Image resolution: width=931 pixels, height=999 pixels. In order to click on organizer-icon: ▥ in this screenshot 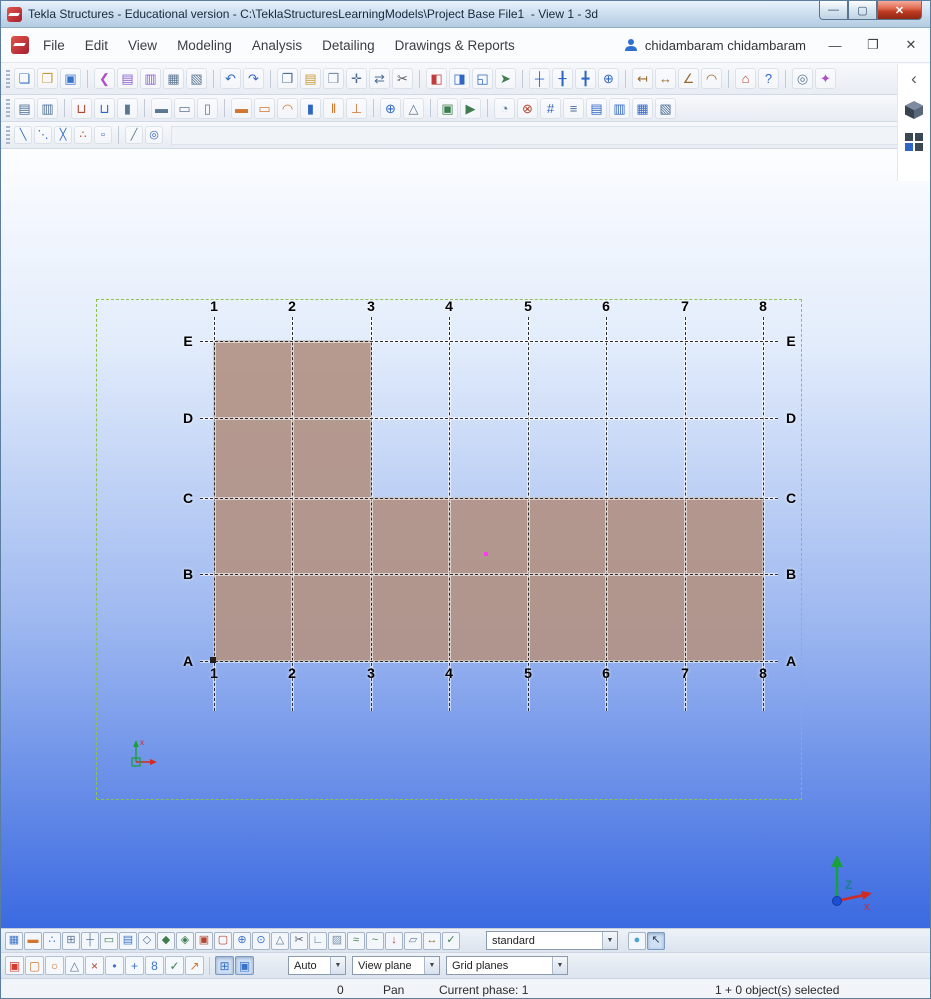, I will do `click(150, 78)`.